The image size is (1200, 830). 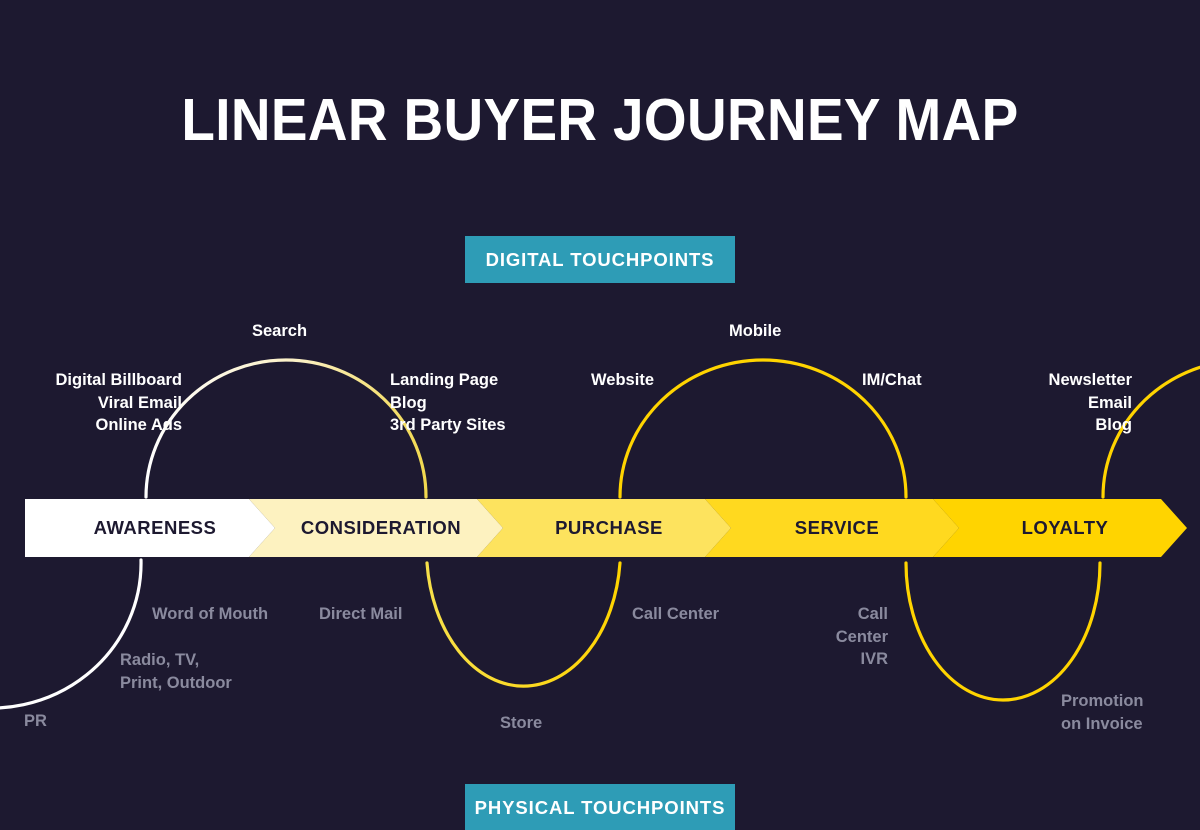 I want to click on arc-top-awareness-consideration, so click(x=286, y=428).